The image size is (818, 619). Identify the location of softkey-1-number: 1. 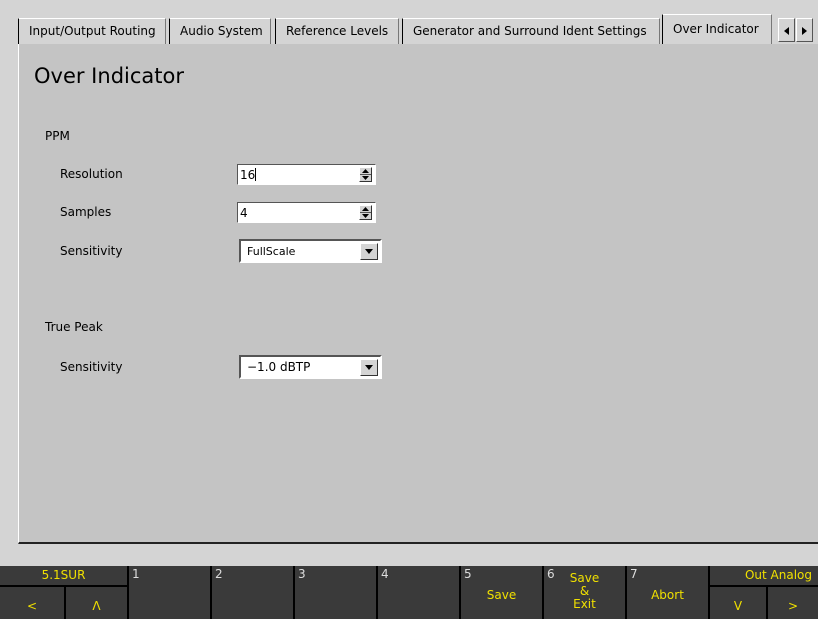
(136, 574).